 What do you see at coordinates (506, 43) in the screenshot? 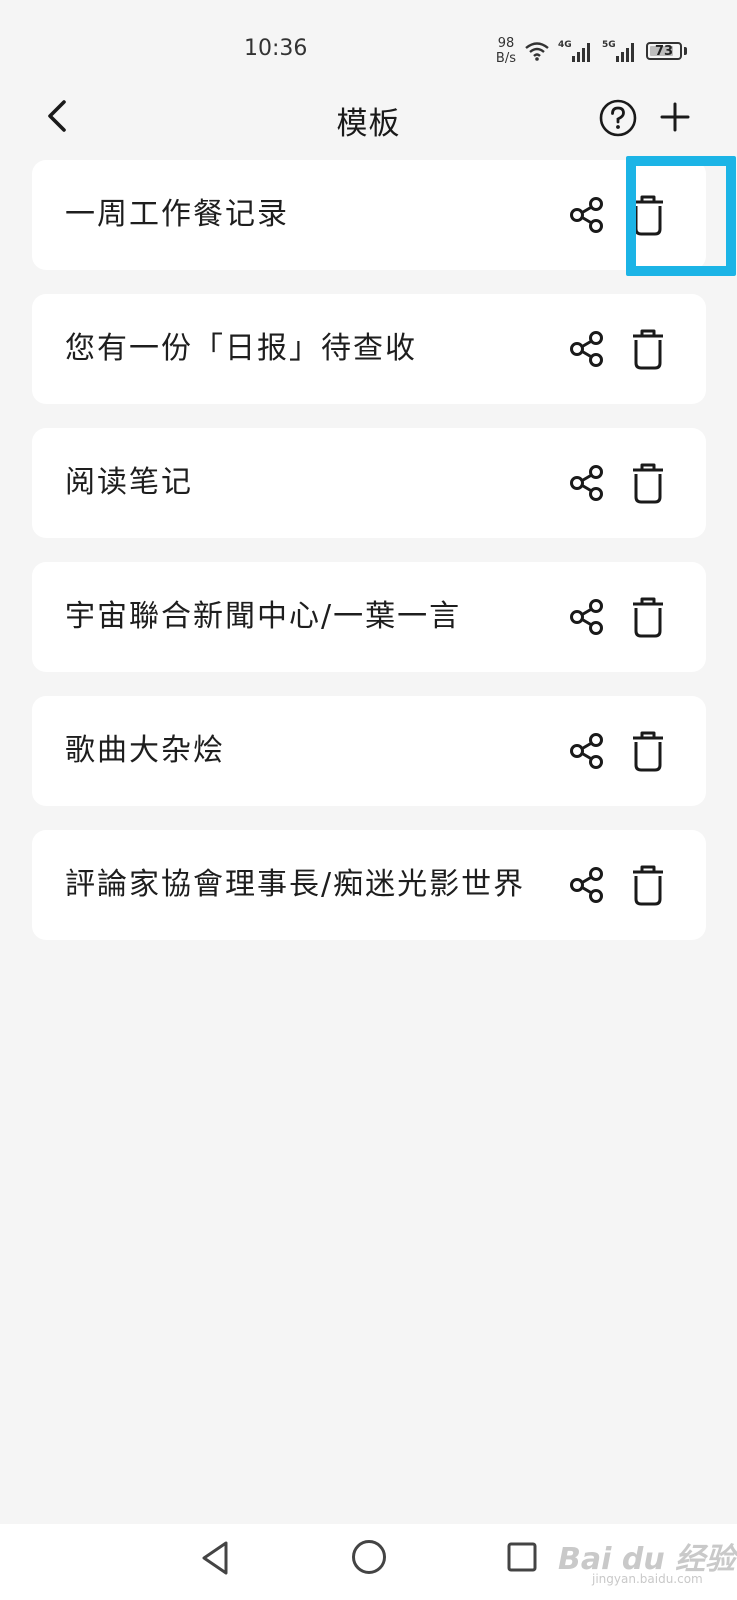
I see `network-speed-value: 98` at bounding box center [506, 43].